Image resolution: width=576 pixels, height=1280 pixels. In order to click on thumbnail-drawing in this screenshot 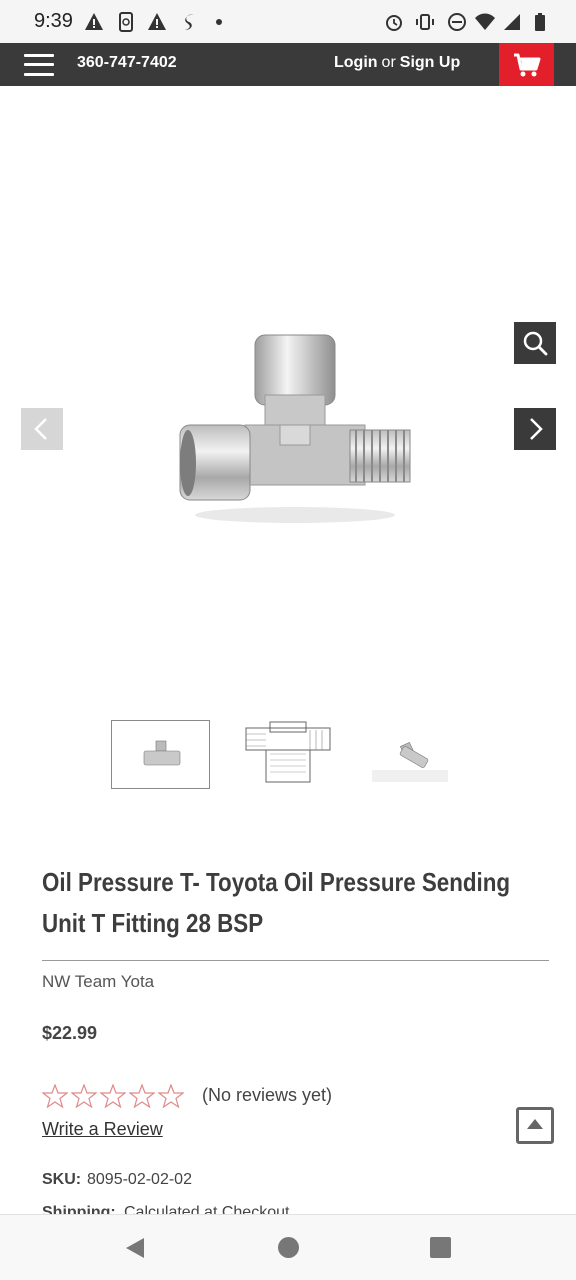, I will do `click(288, 752)`.